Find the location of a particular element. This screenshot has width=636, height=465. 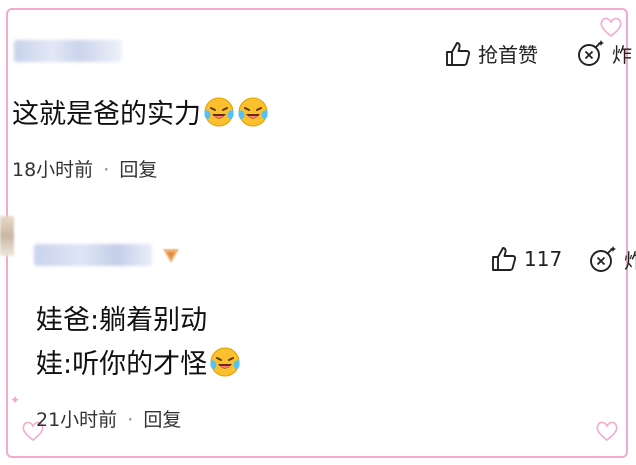

comment-text-content: 娃爸:躺着别动 is located at coordinates (122, 320).